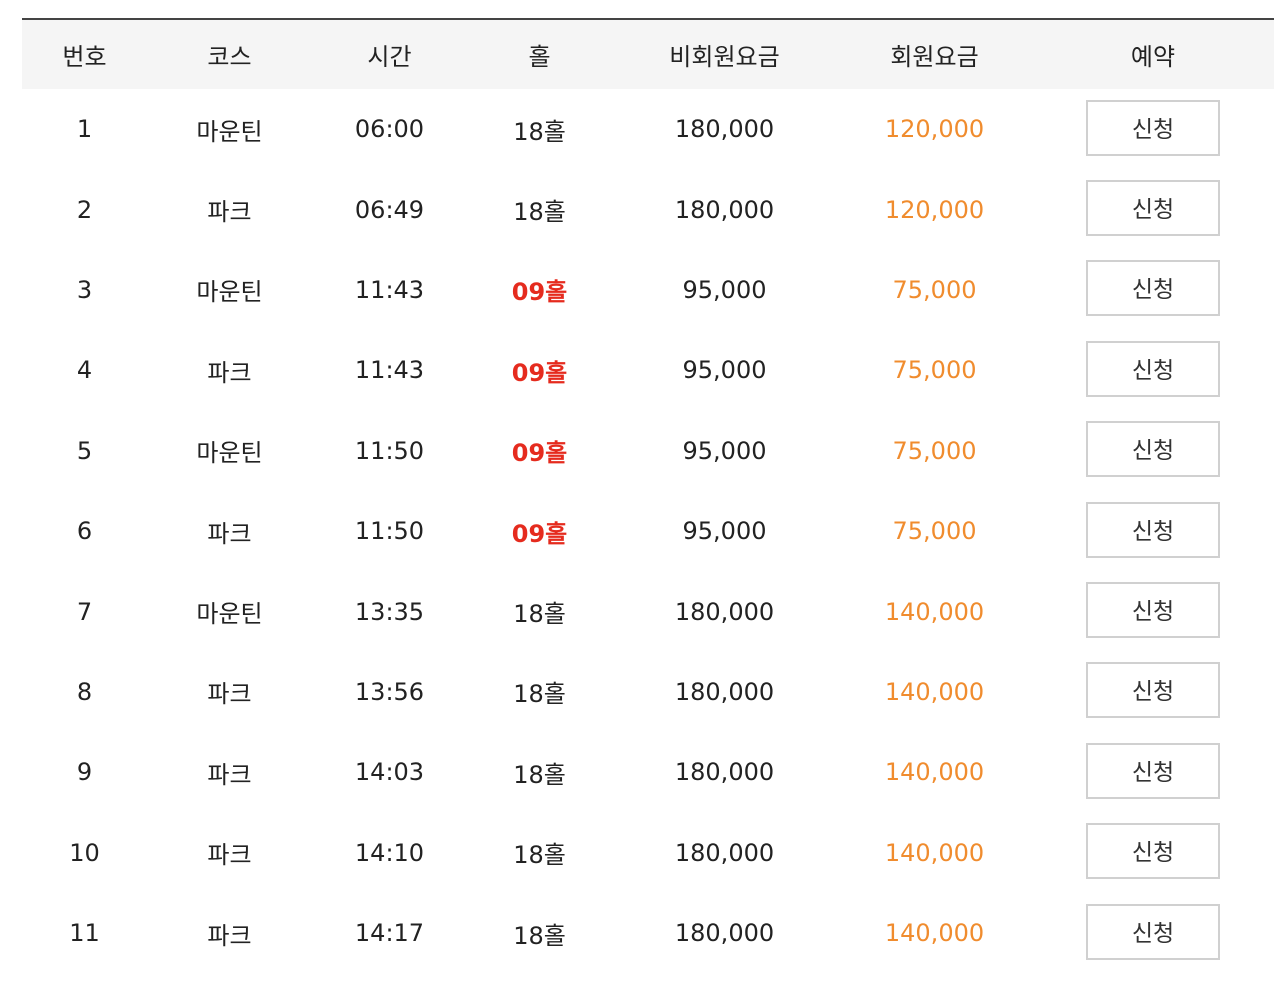  Describe the element at coordinates (229, 57) in the screenshot. I see `header-course: 코스` at that location.